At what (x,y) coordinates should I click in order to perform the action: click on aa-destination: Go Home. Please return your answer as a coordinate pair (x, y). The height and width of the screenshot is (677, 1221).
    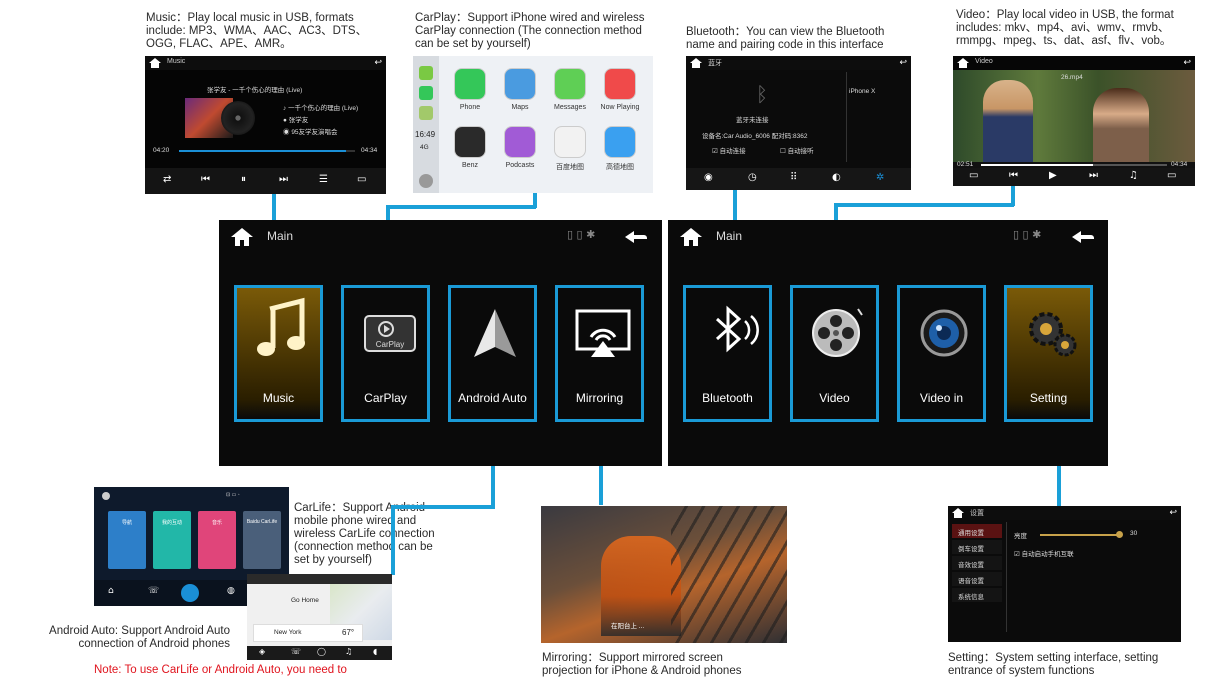
    Looking at the image, I should click on (305, 600).